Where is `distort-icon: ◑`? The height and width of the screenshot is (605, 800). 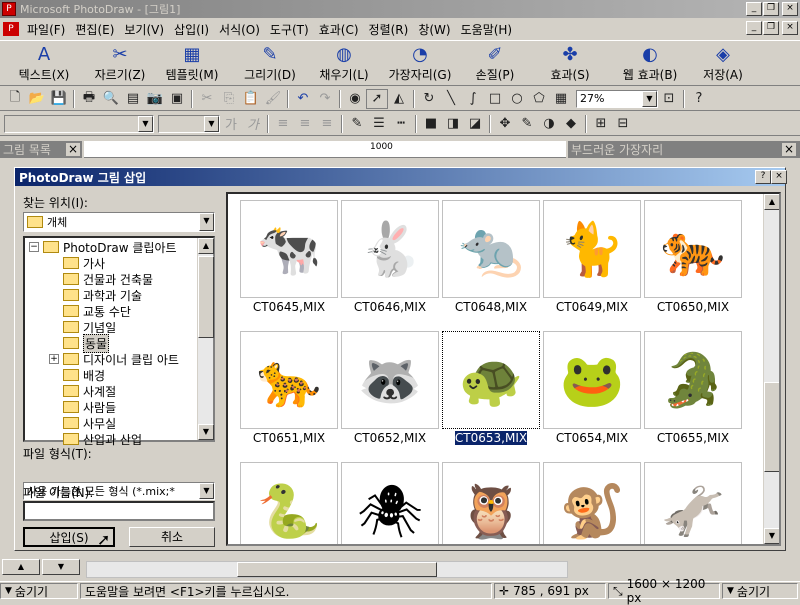 distort-icon: ◑ is located at coordinates (549, 124).